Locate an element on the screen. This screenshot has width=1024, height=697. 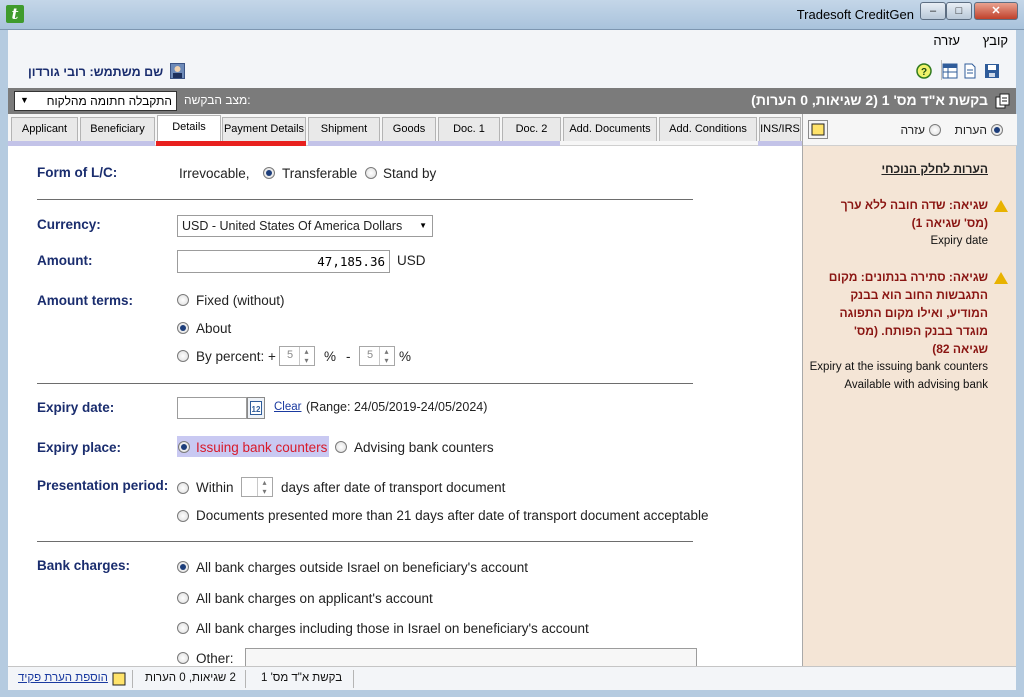
help-icon: ? is located at coordinates (924, 71).